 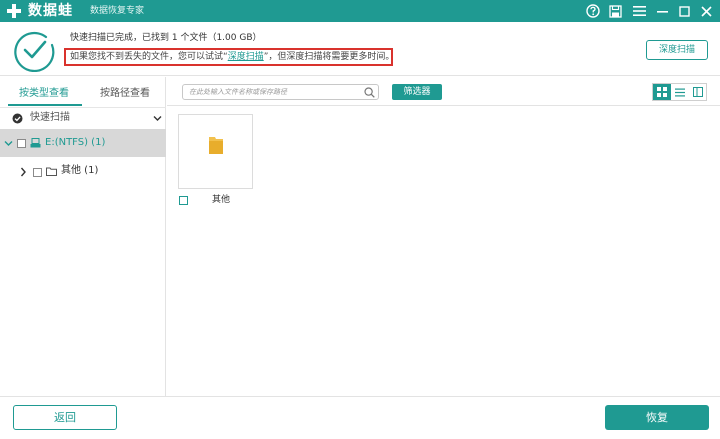 What do you see at coordinates (75, 142) in the screenshot?
I see `tree-item-label: E:(NTFS) (1)` at bounding box center [75, 142].